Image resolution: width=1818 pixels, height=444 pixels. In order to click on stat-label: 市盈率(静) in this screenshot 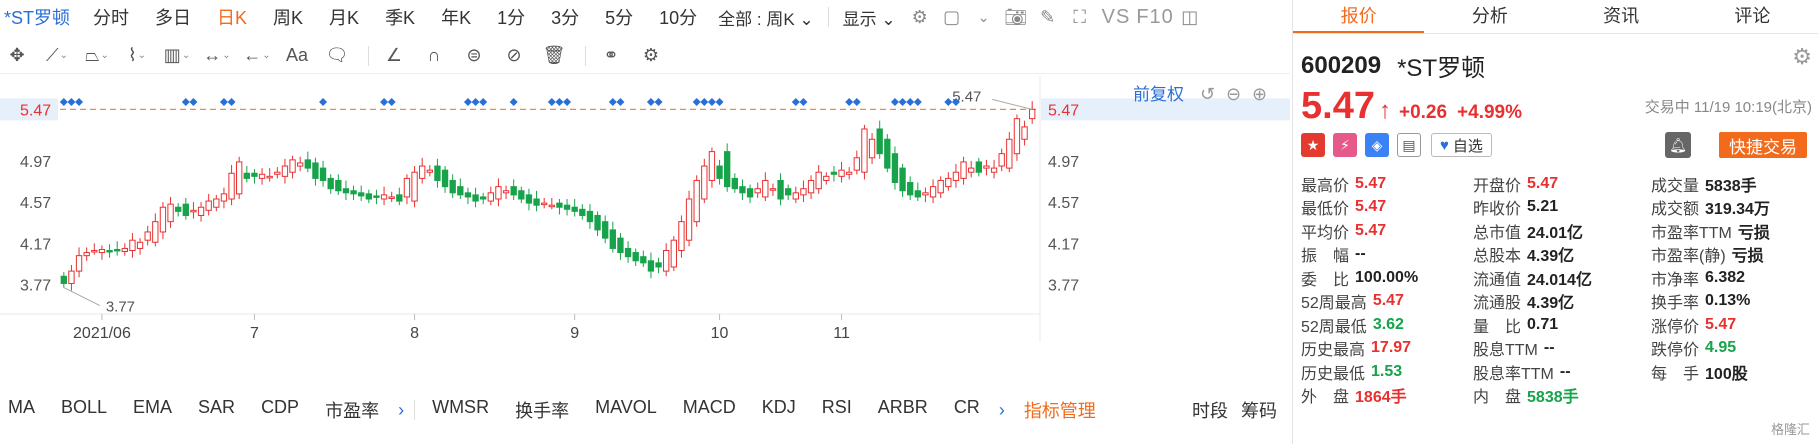, I will do `click(1688, 257)`.